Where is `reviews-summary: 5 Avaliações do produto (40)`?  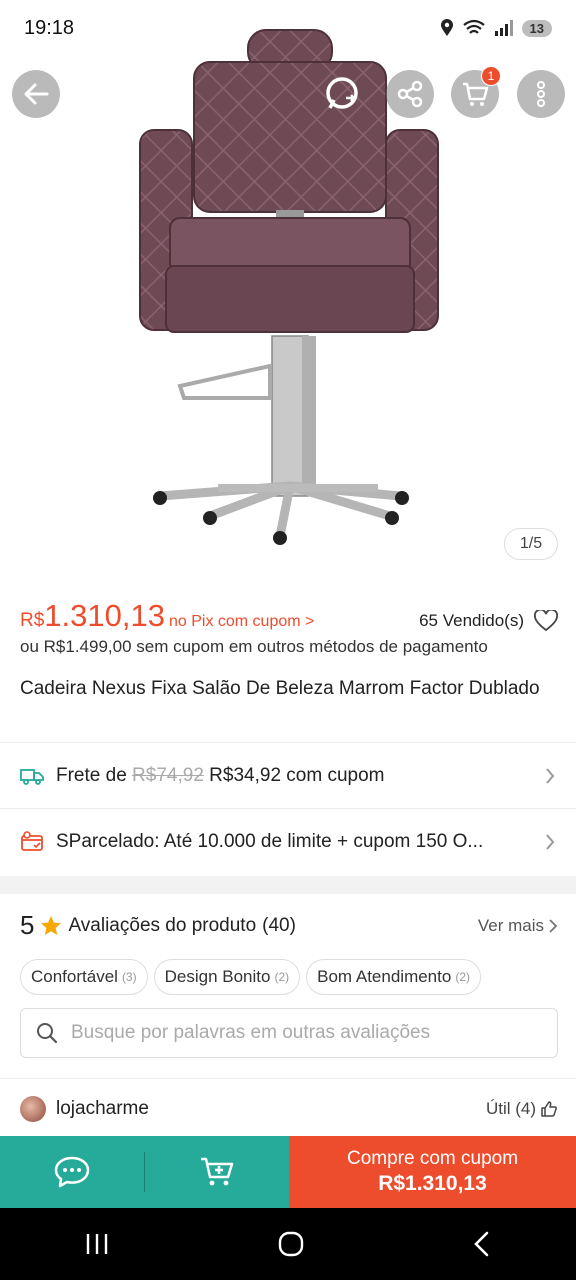
reviews-summary: 5 Avaliações do produto (40) is located at coordinates (158, 925).